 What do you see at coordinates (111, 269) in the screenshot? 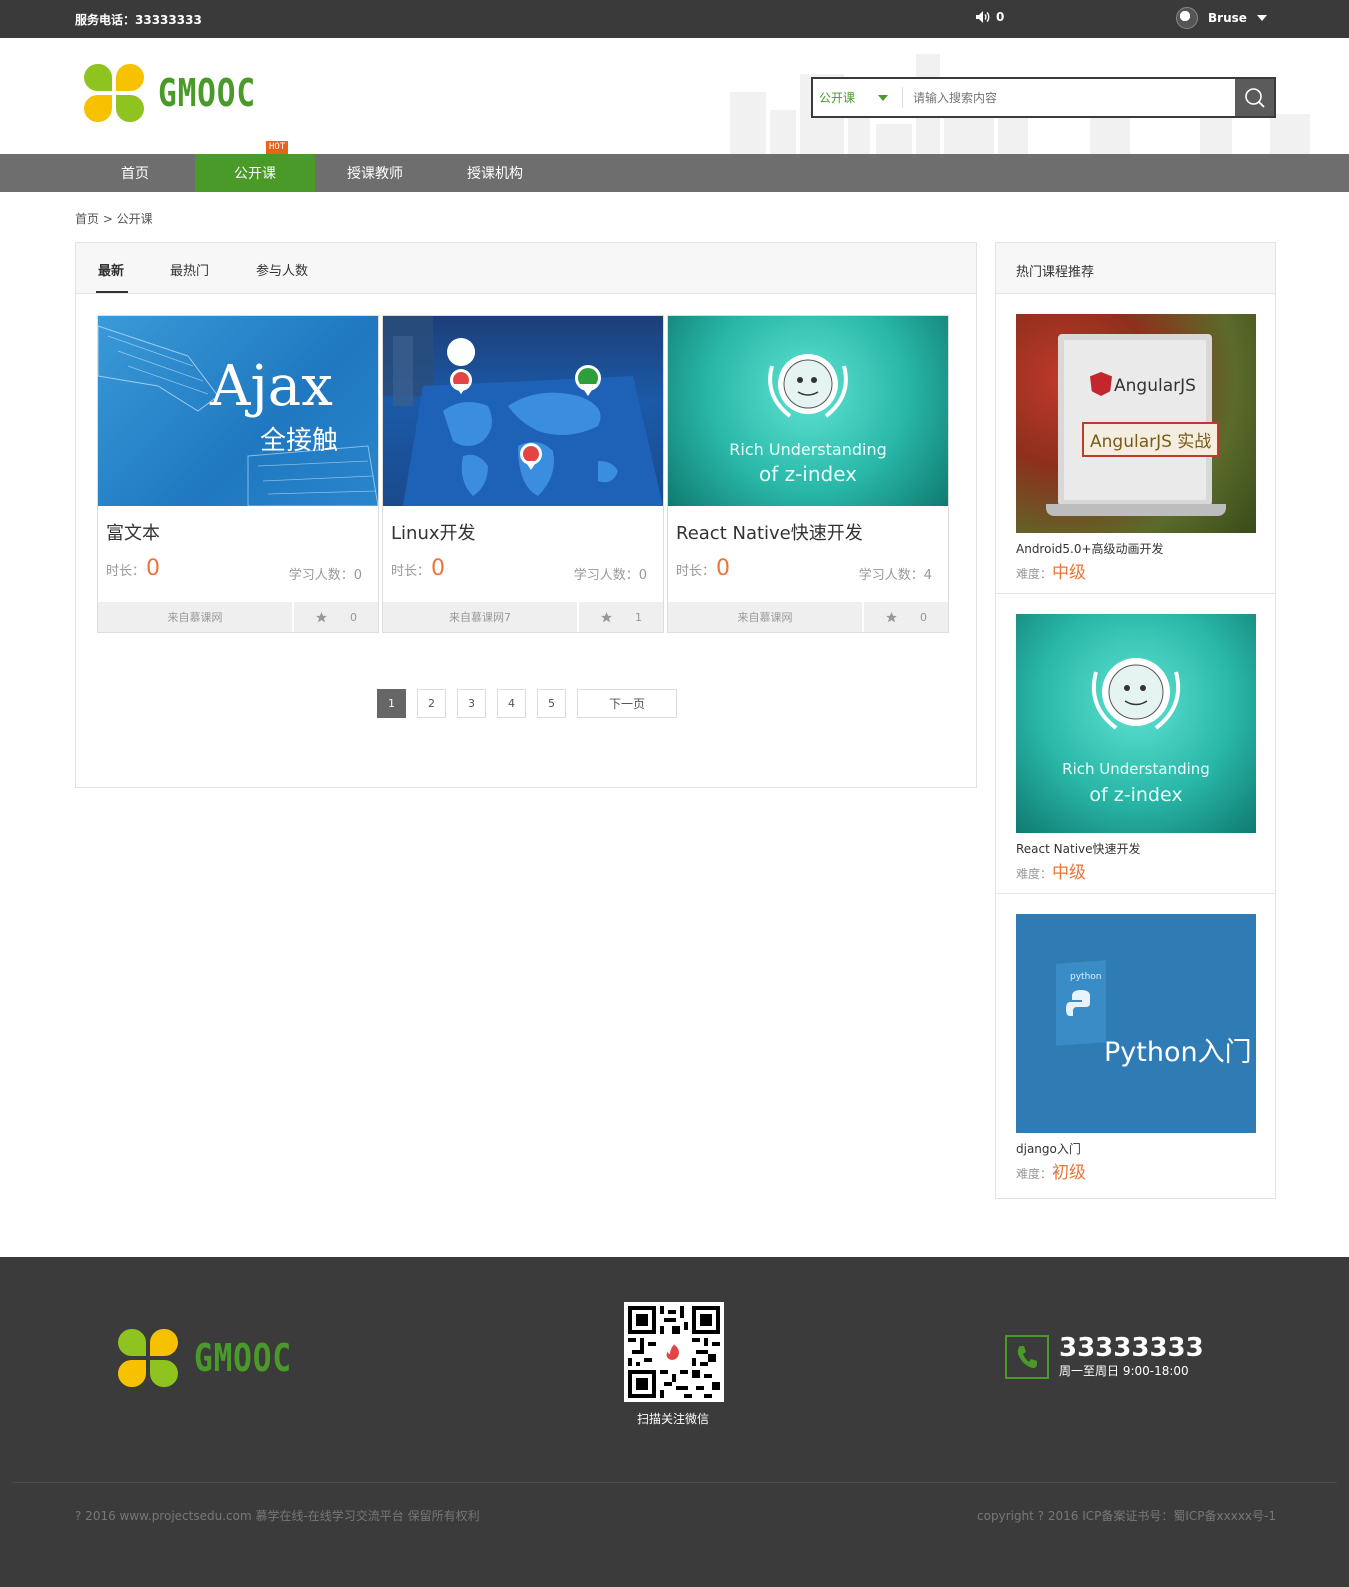
I see `tab-latest: 最新` at bounding box center [111, 269].